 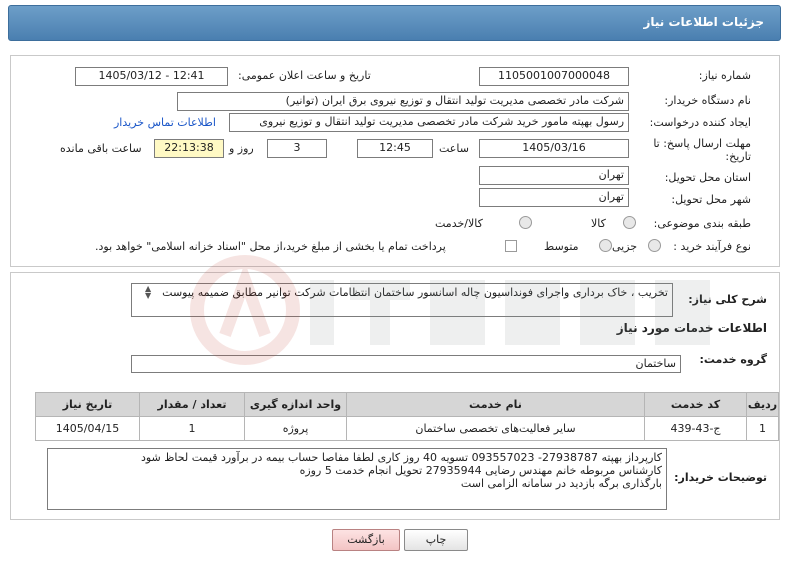 What do you see at coordinates (394, 23) in the screenshot?
I see `header-bar: جزئیات اطلاعات نیاز` at bounding box center [394, 23].